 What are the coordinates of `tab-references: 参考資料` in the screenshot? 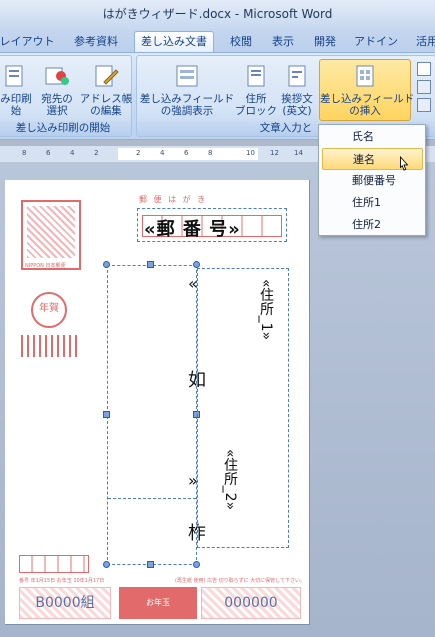 It's located at (96, 42).